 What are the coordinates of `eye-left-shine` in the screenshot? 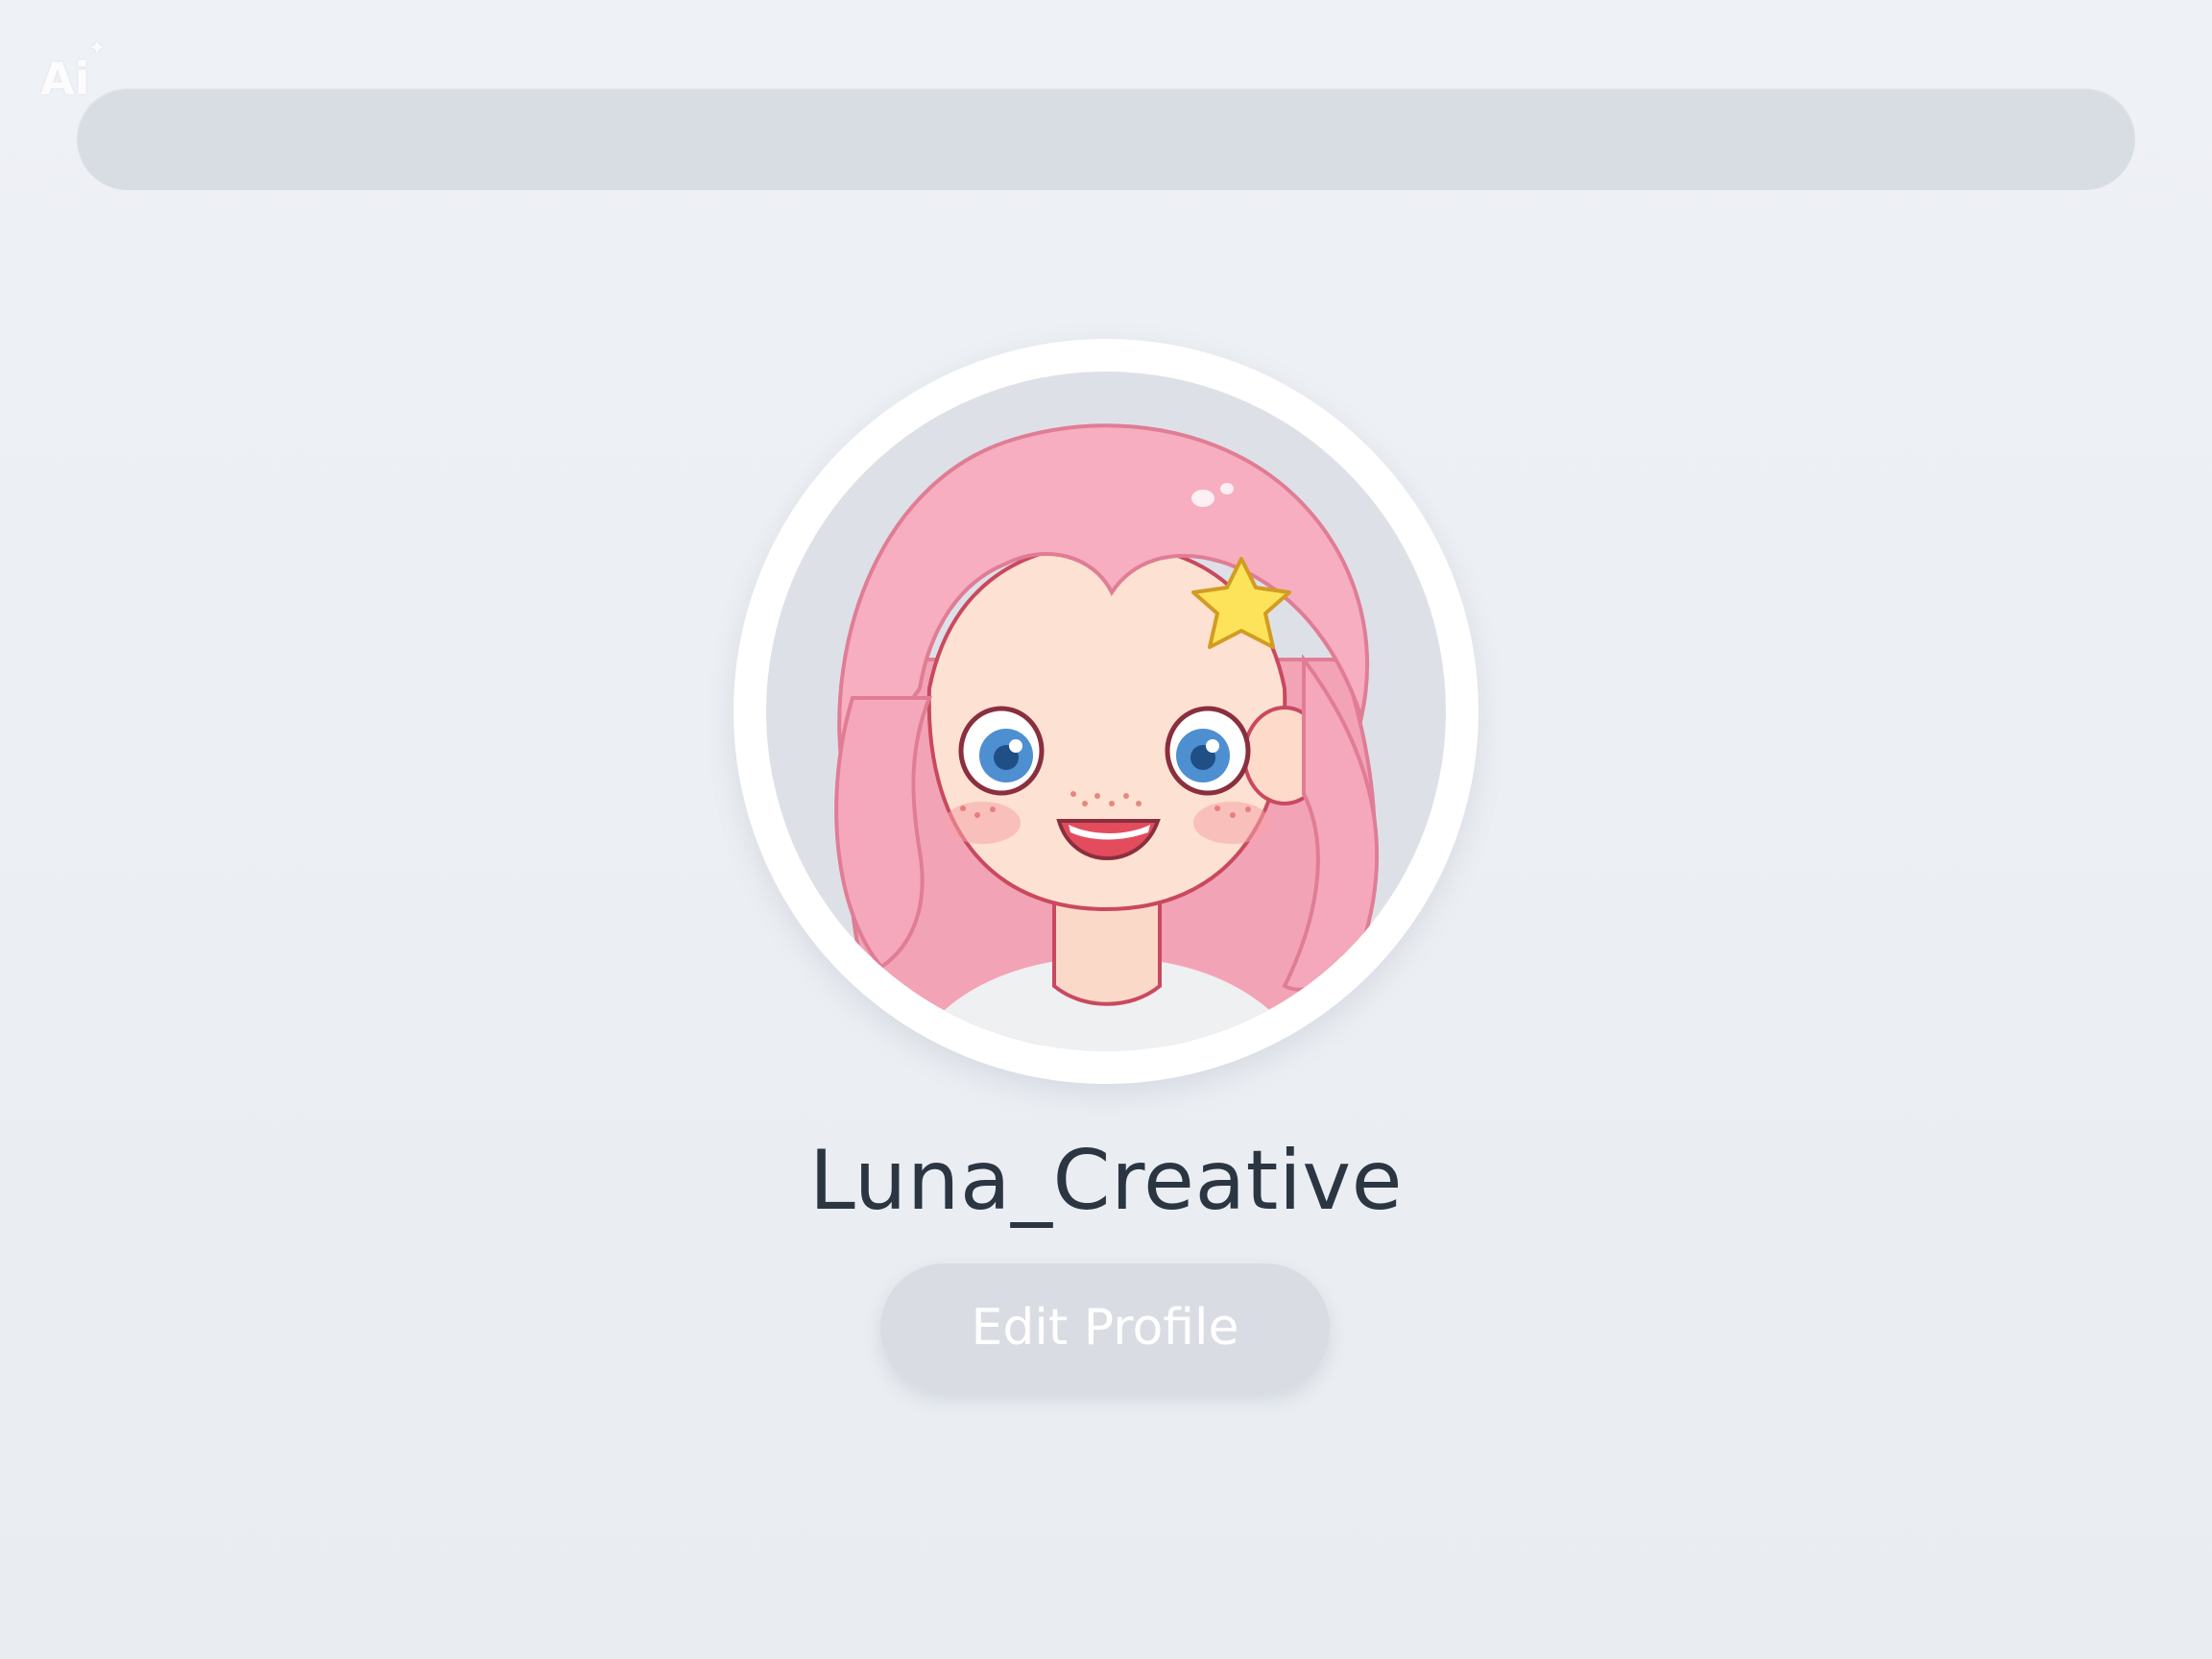 It's located at (1015, 746).